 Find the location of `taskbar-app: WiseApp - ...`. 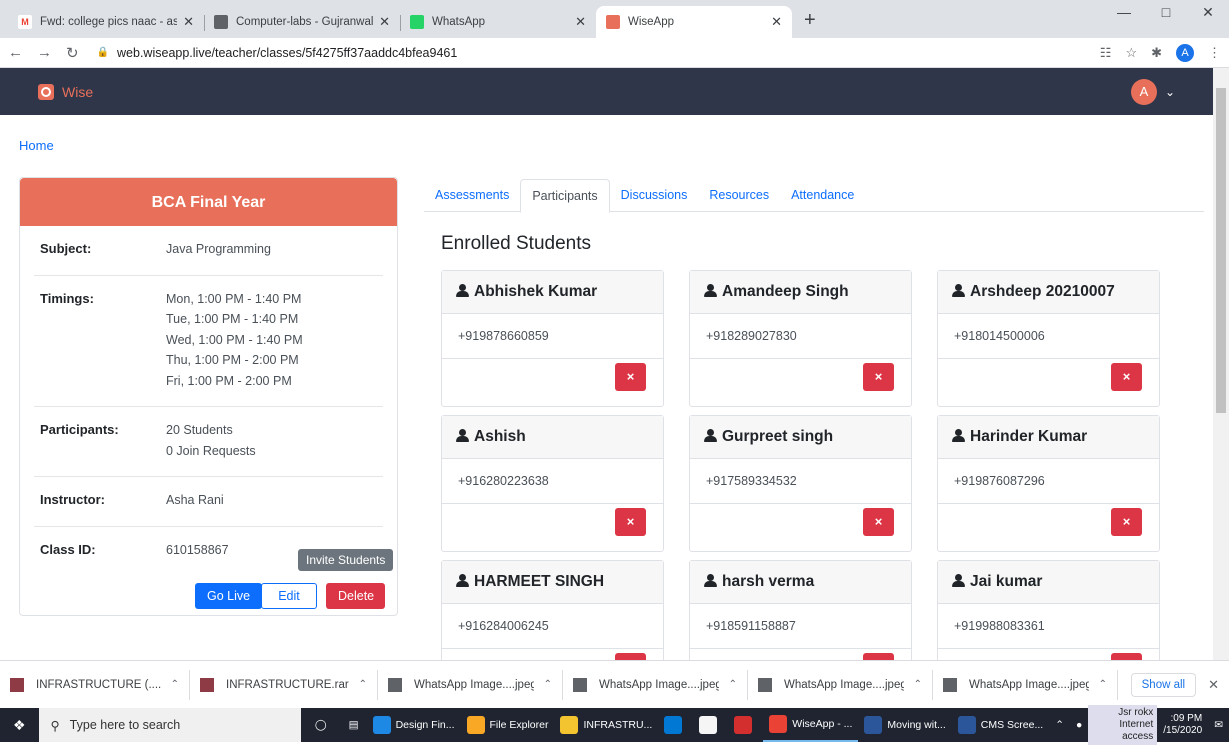

taskbar-app: WiseApp - ... is located at coordinates (811, 725).